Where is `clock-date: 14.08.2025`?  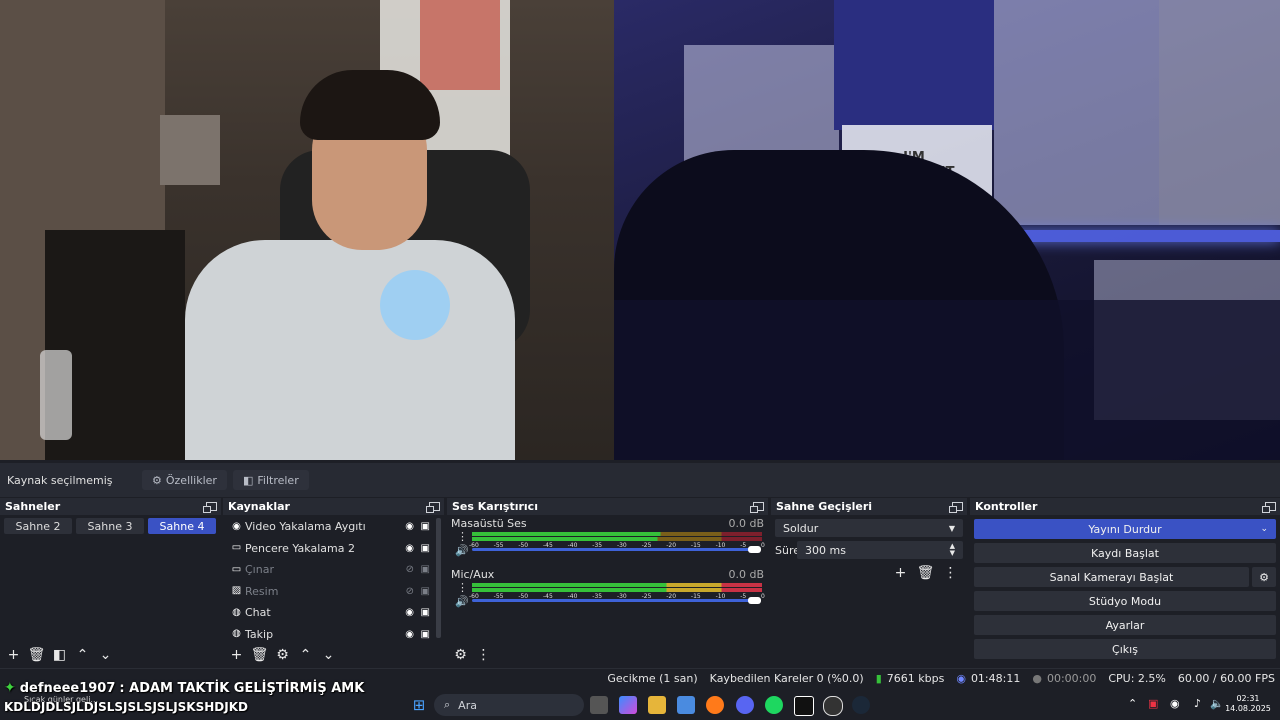
clock-date: 14.08.2025 is located at coordinates (1248, 708).